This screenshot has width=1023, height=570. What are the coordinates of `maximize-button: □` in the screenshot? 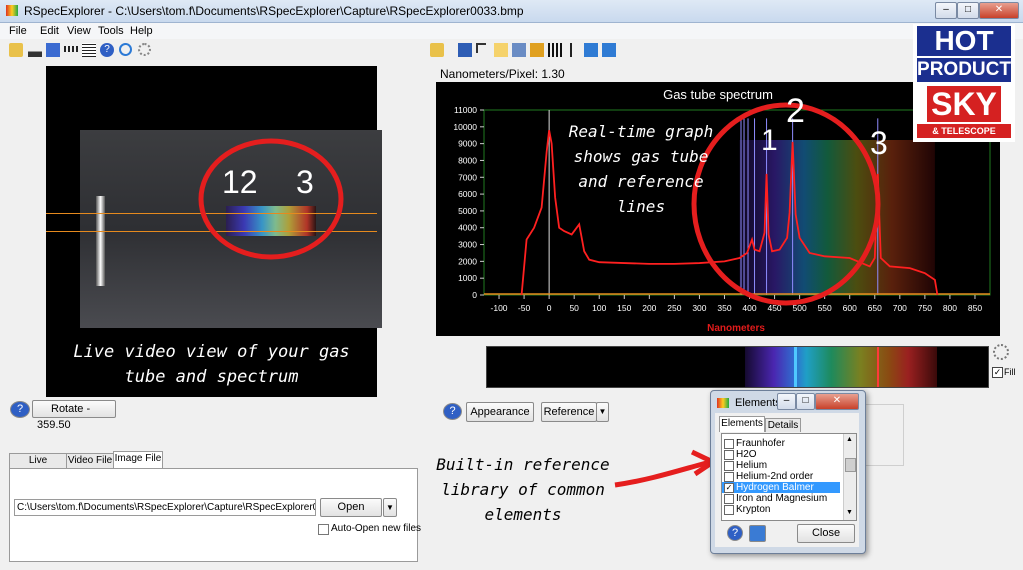 It's located at (968, 10).